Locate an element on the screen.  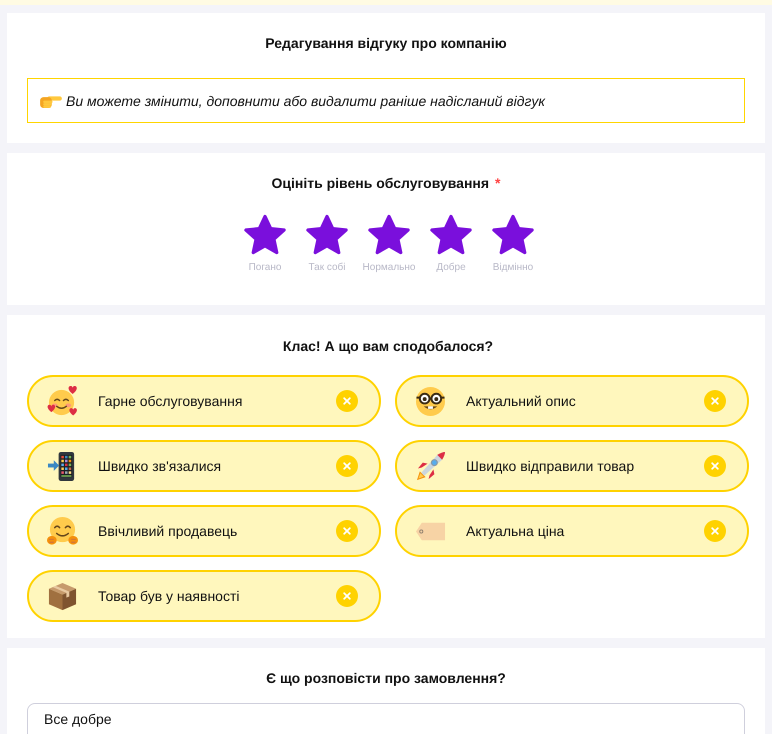
option-label: Товар був у наявності is located at coordinates (169, 596).